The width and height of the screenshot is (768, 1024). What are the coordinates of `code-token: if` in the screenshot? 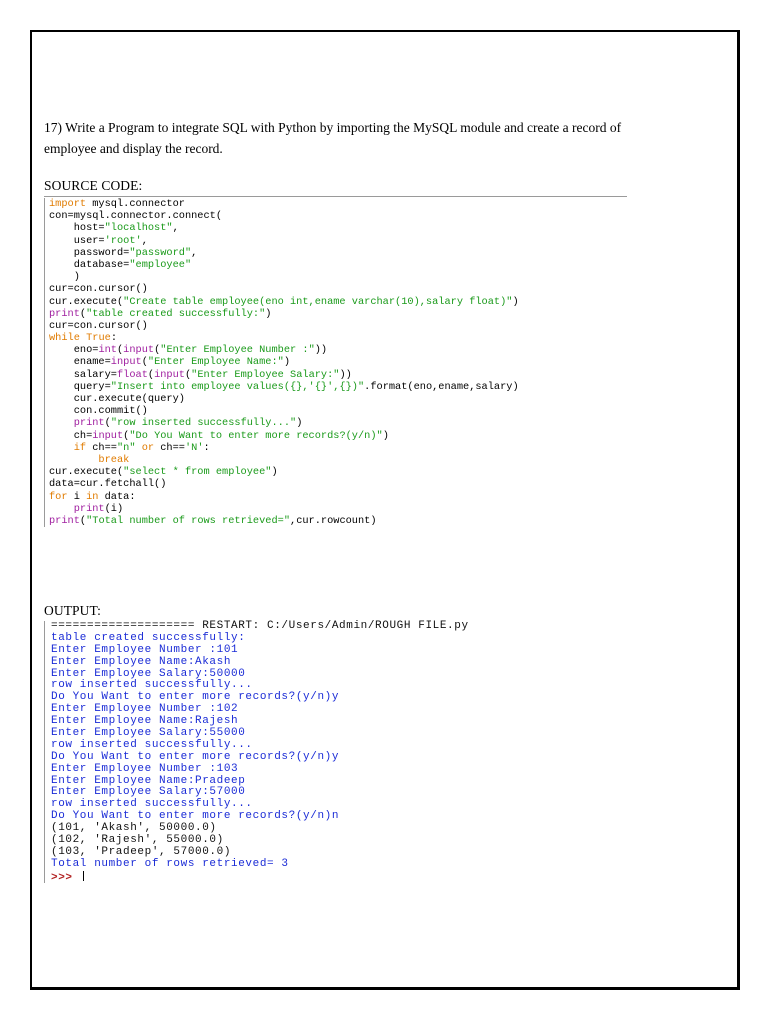 It's located at (68, 447).